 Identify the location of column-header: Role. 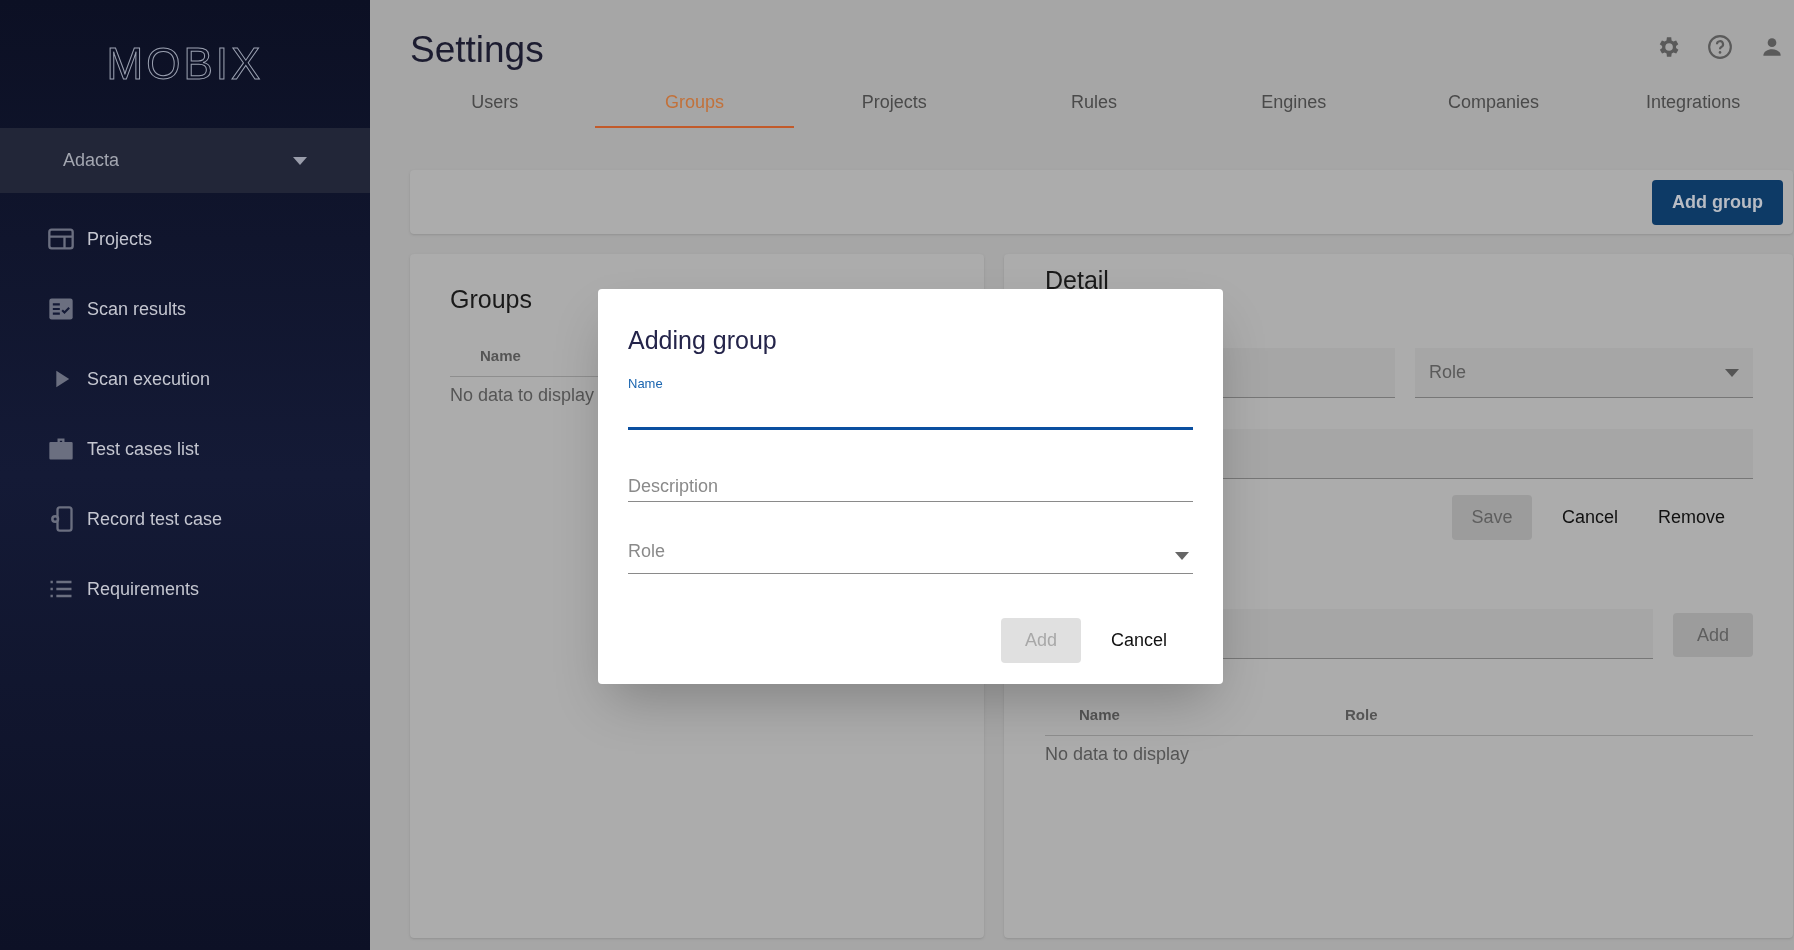
(1361, 715).